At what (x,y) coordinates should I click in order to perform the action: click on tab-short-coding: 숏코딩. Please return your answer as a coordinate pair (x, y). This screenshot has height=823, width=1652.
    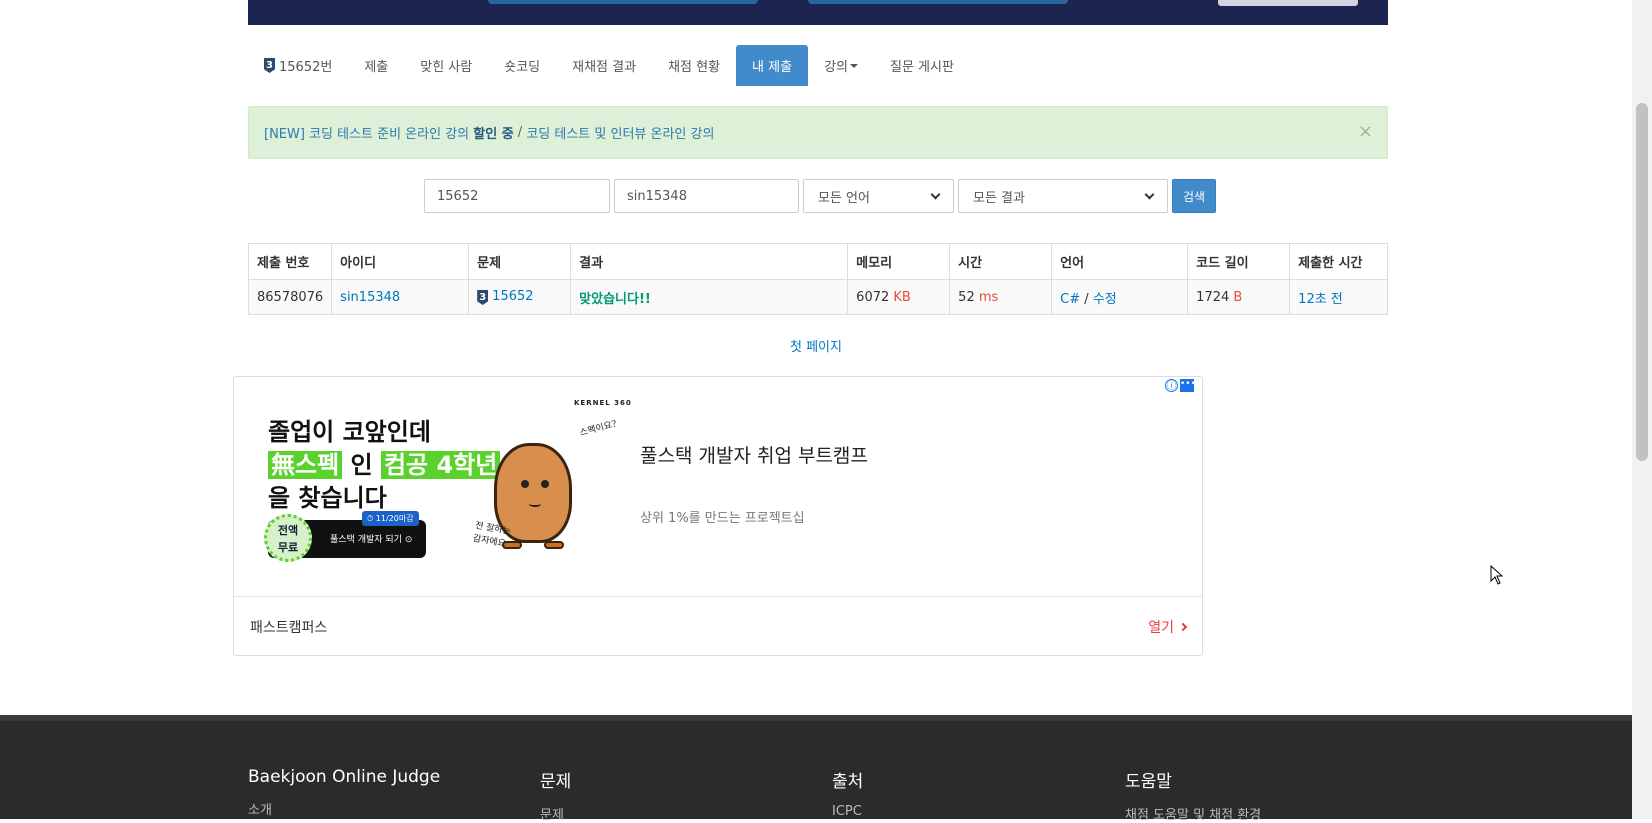
    Looking at the image, I should click on (522, 65).